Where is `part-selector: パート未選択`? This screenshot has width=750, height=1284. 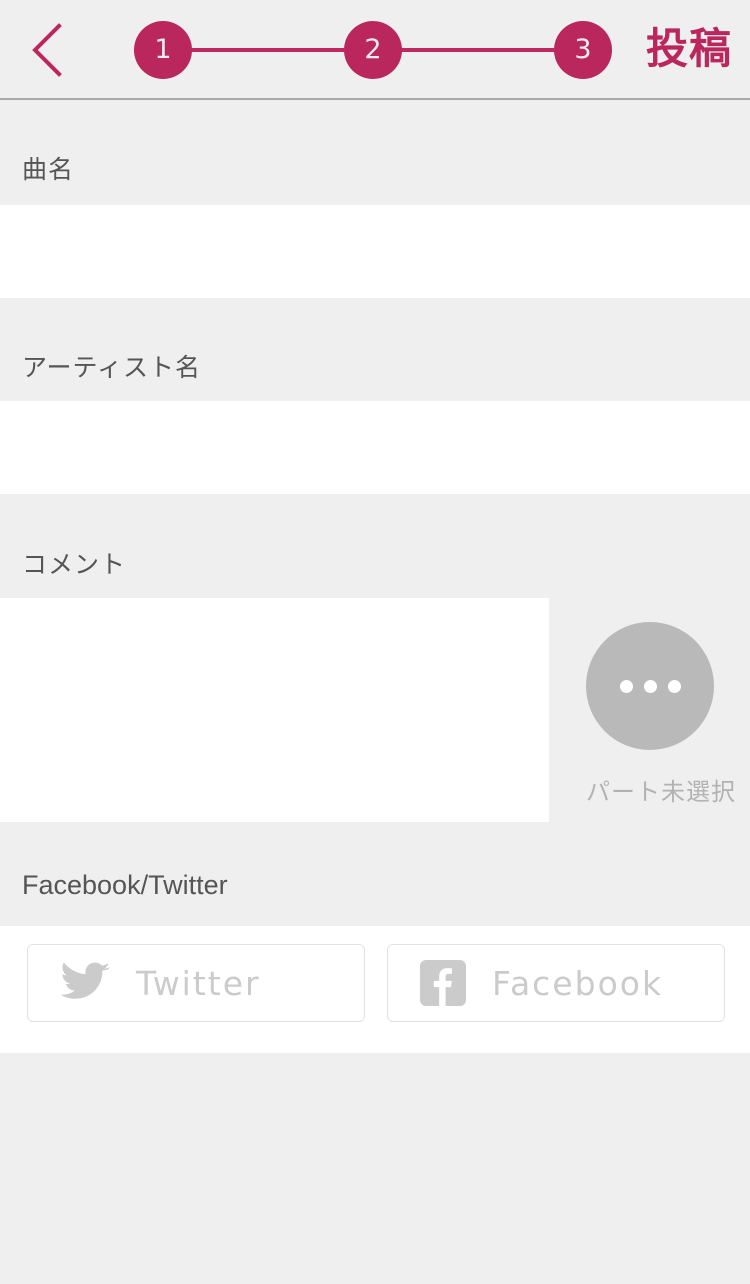 part-selector: パート未選択 is located at coordinates (661, 714).